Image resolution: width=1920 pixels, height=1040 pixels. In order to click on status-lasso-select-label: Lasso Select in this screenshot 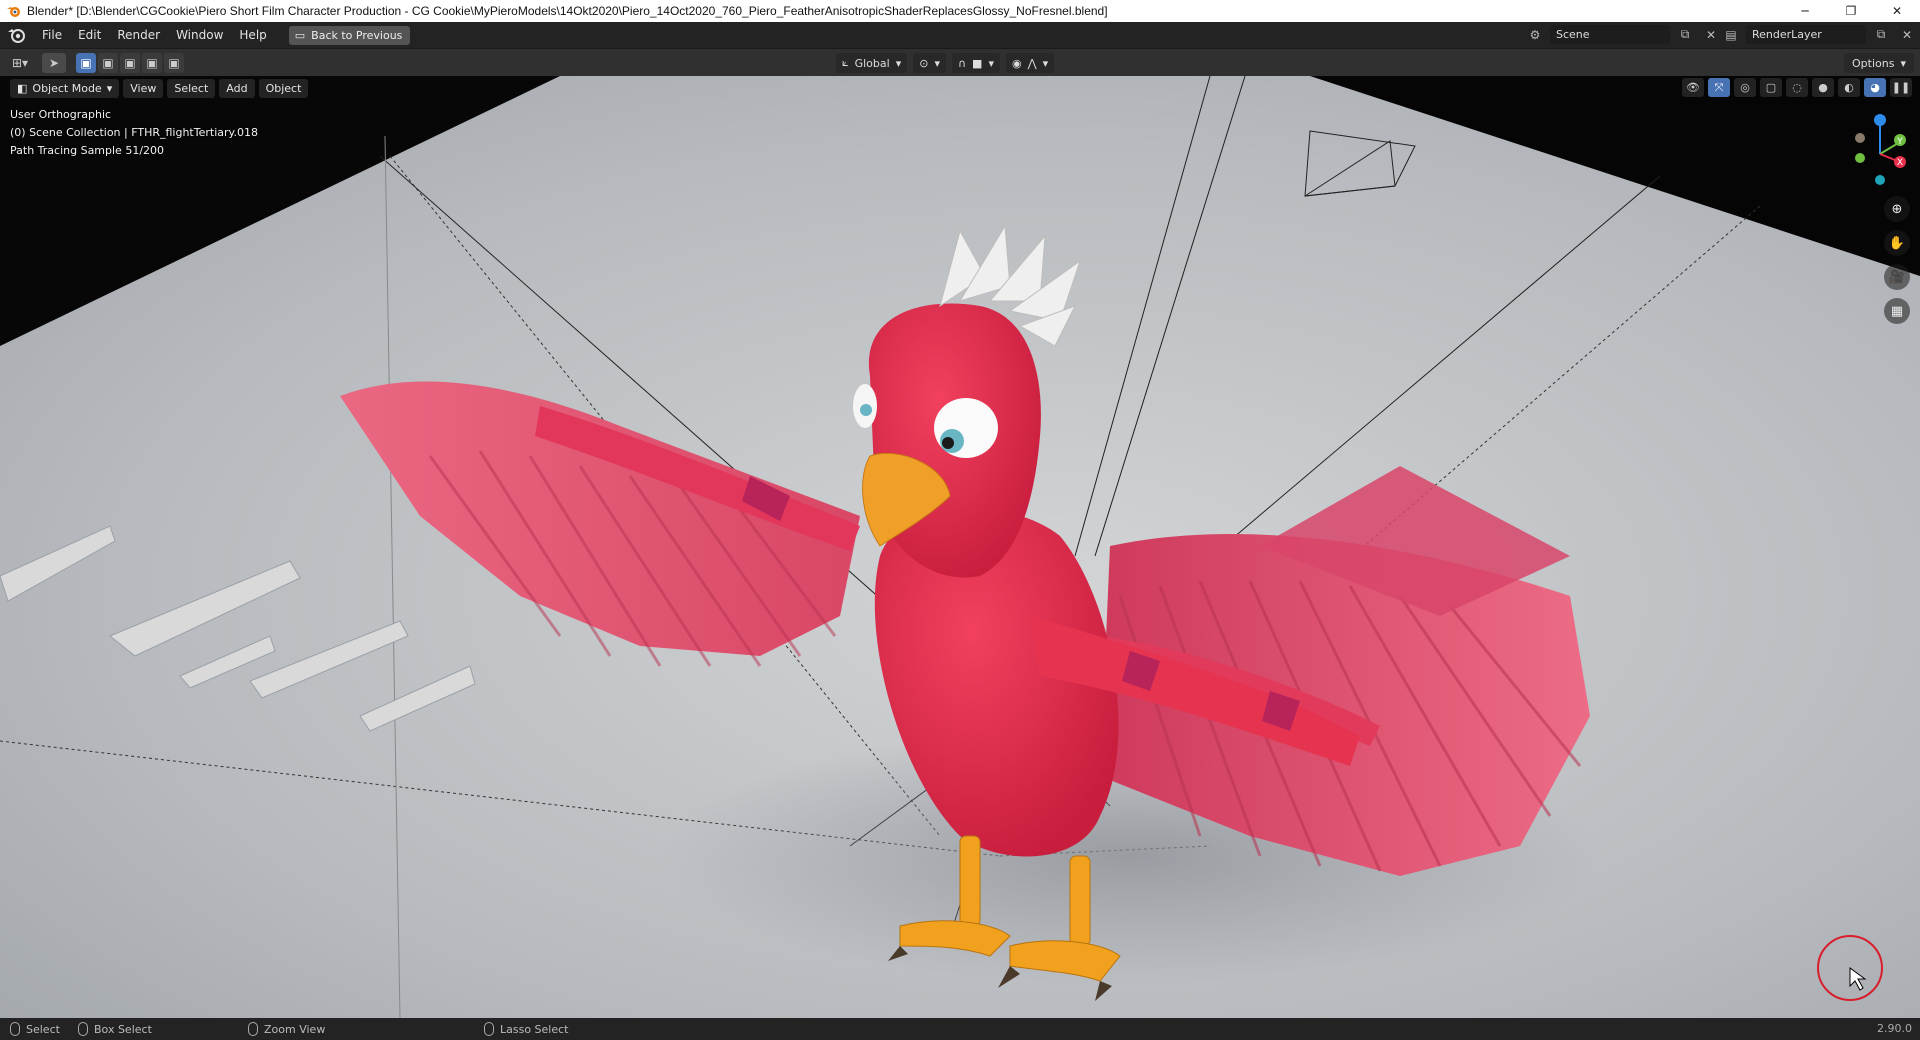, I will do `click(534, 1029)`.